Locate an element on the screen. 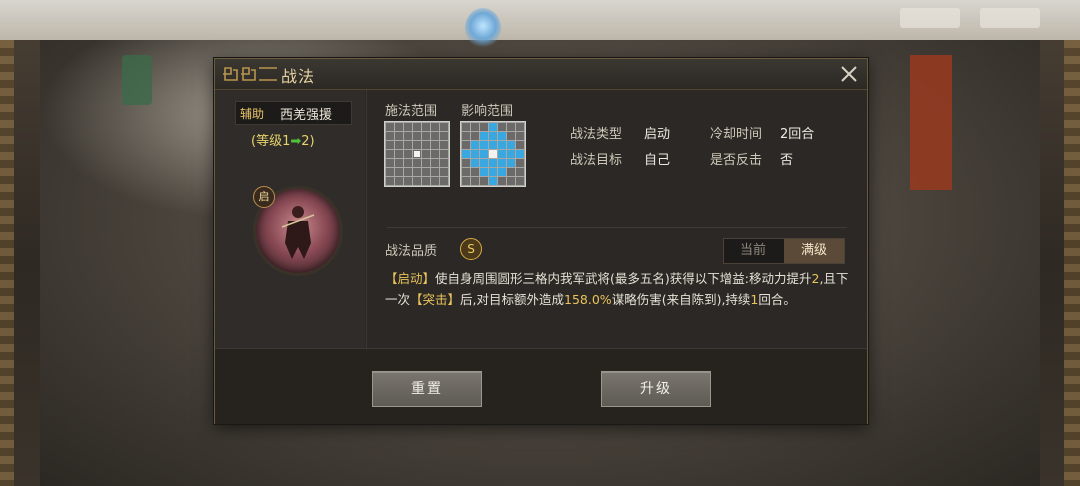 The height and width of the screenshot is (486, 1080). hero-panel: 辅助 西羌强援 (等级1➡2) 启 is located at coordinates (290, 219).